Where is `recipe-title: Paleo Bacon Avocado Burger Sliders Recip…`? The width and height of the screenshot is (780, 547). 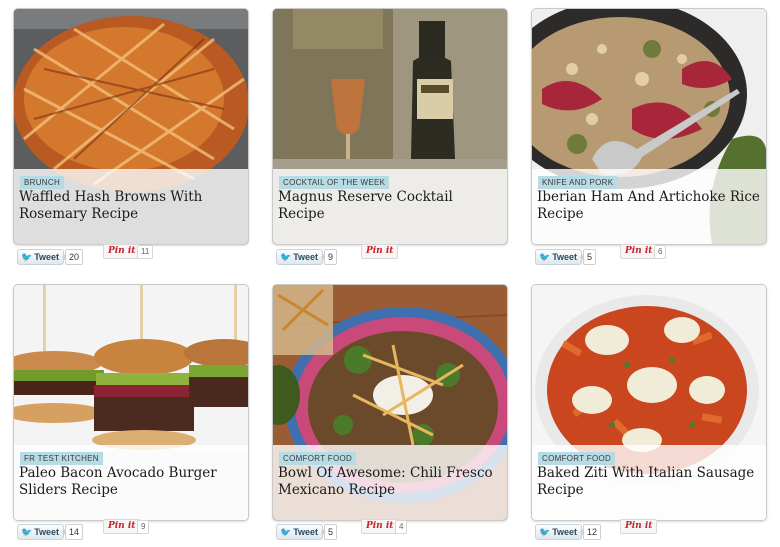
recipe-title: Paleo Bacon Avocado Burger Sliders Recip… is located at coordinates (131, 482).